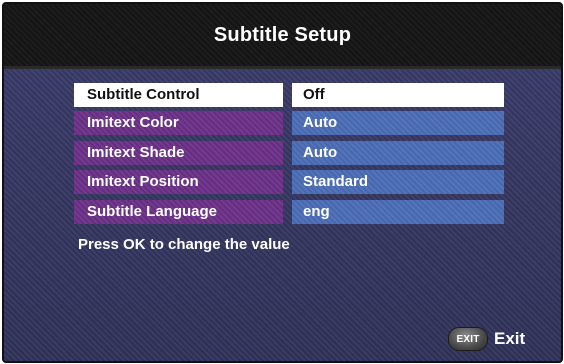 The width and height of the screenshot is (564, 364). Describe the element at coordinates (184, 244) in the screenshot. I see `hint-text: Press OK to change the value` at that location.